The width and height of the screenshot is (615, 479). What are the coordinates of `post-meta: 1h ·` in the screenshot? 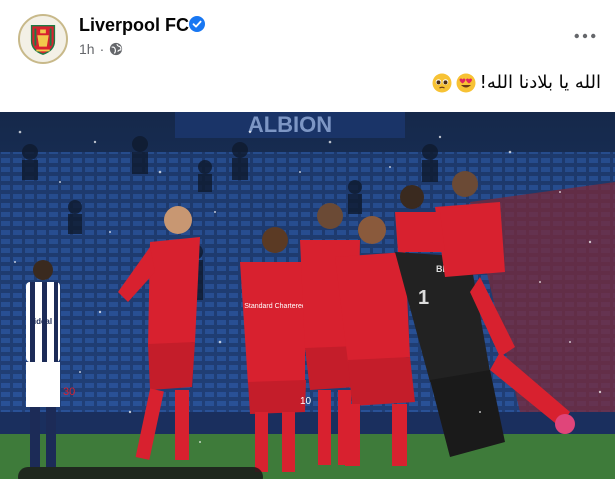 It's located at (101, 49).